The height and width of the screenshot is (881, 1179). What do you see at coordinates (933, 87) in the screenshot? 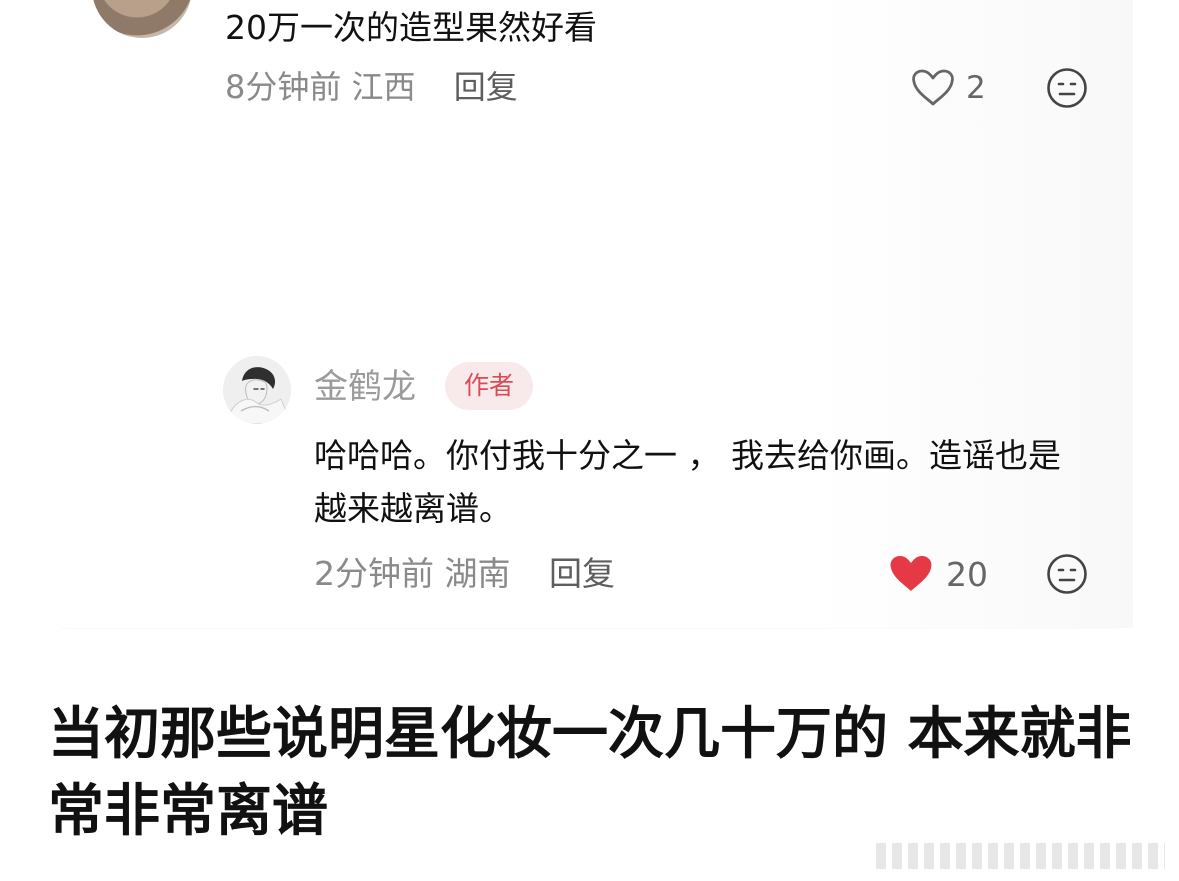
I see `heart-outline-icon` at bounding box center [933, 87].